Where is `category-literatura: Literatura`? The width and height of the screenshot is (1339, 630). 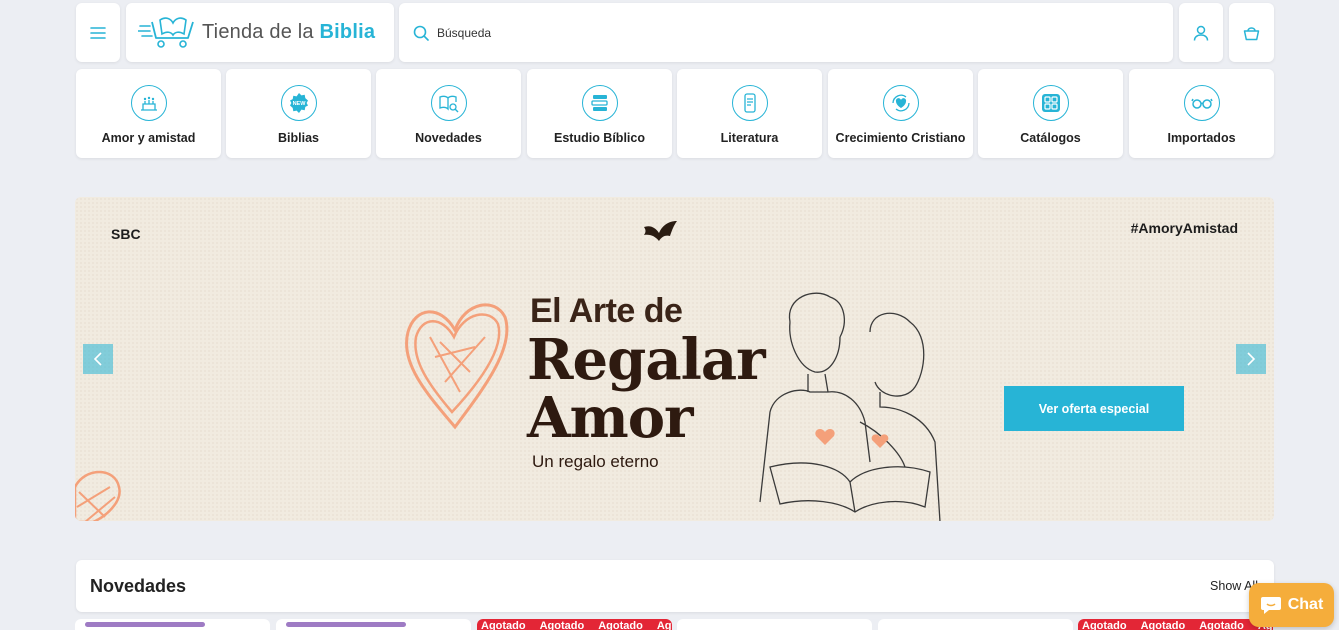 category-literatura: Literatura is located at coordinates (749, 113).